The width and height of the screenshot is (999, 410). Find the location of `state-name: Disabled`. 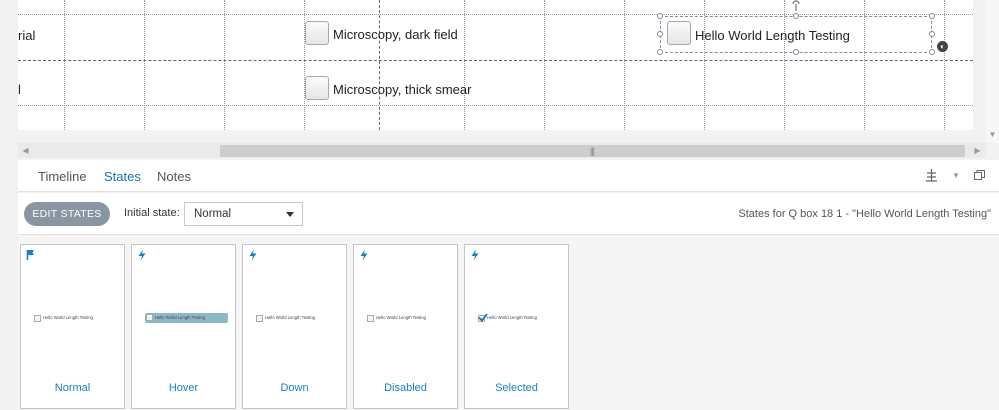

state-name: Disabled is located at coordinates (405, 388).